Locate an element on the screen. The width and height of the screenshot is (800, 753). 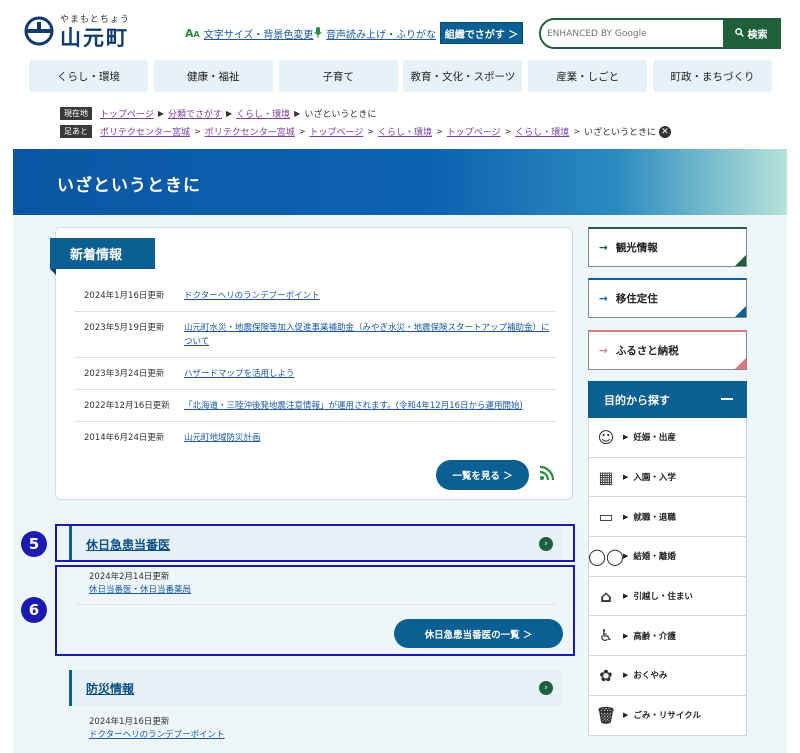
site-logo: やまもとちょう 山元町 is located at coordinates (77, 30).